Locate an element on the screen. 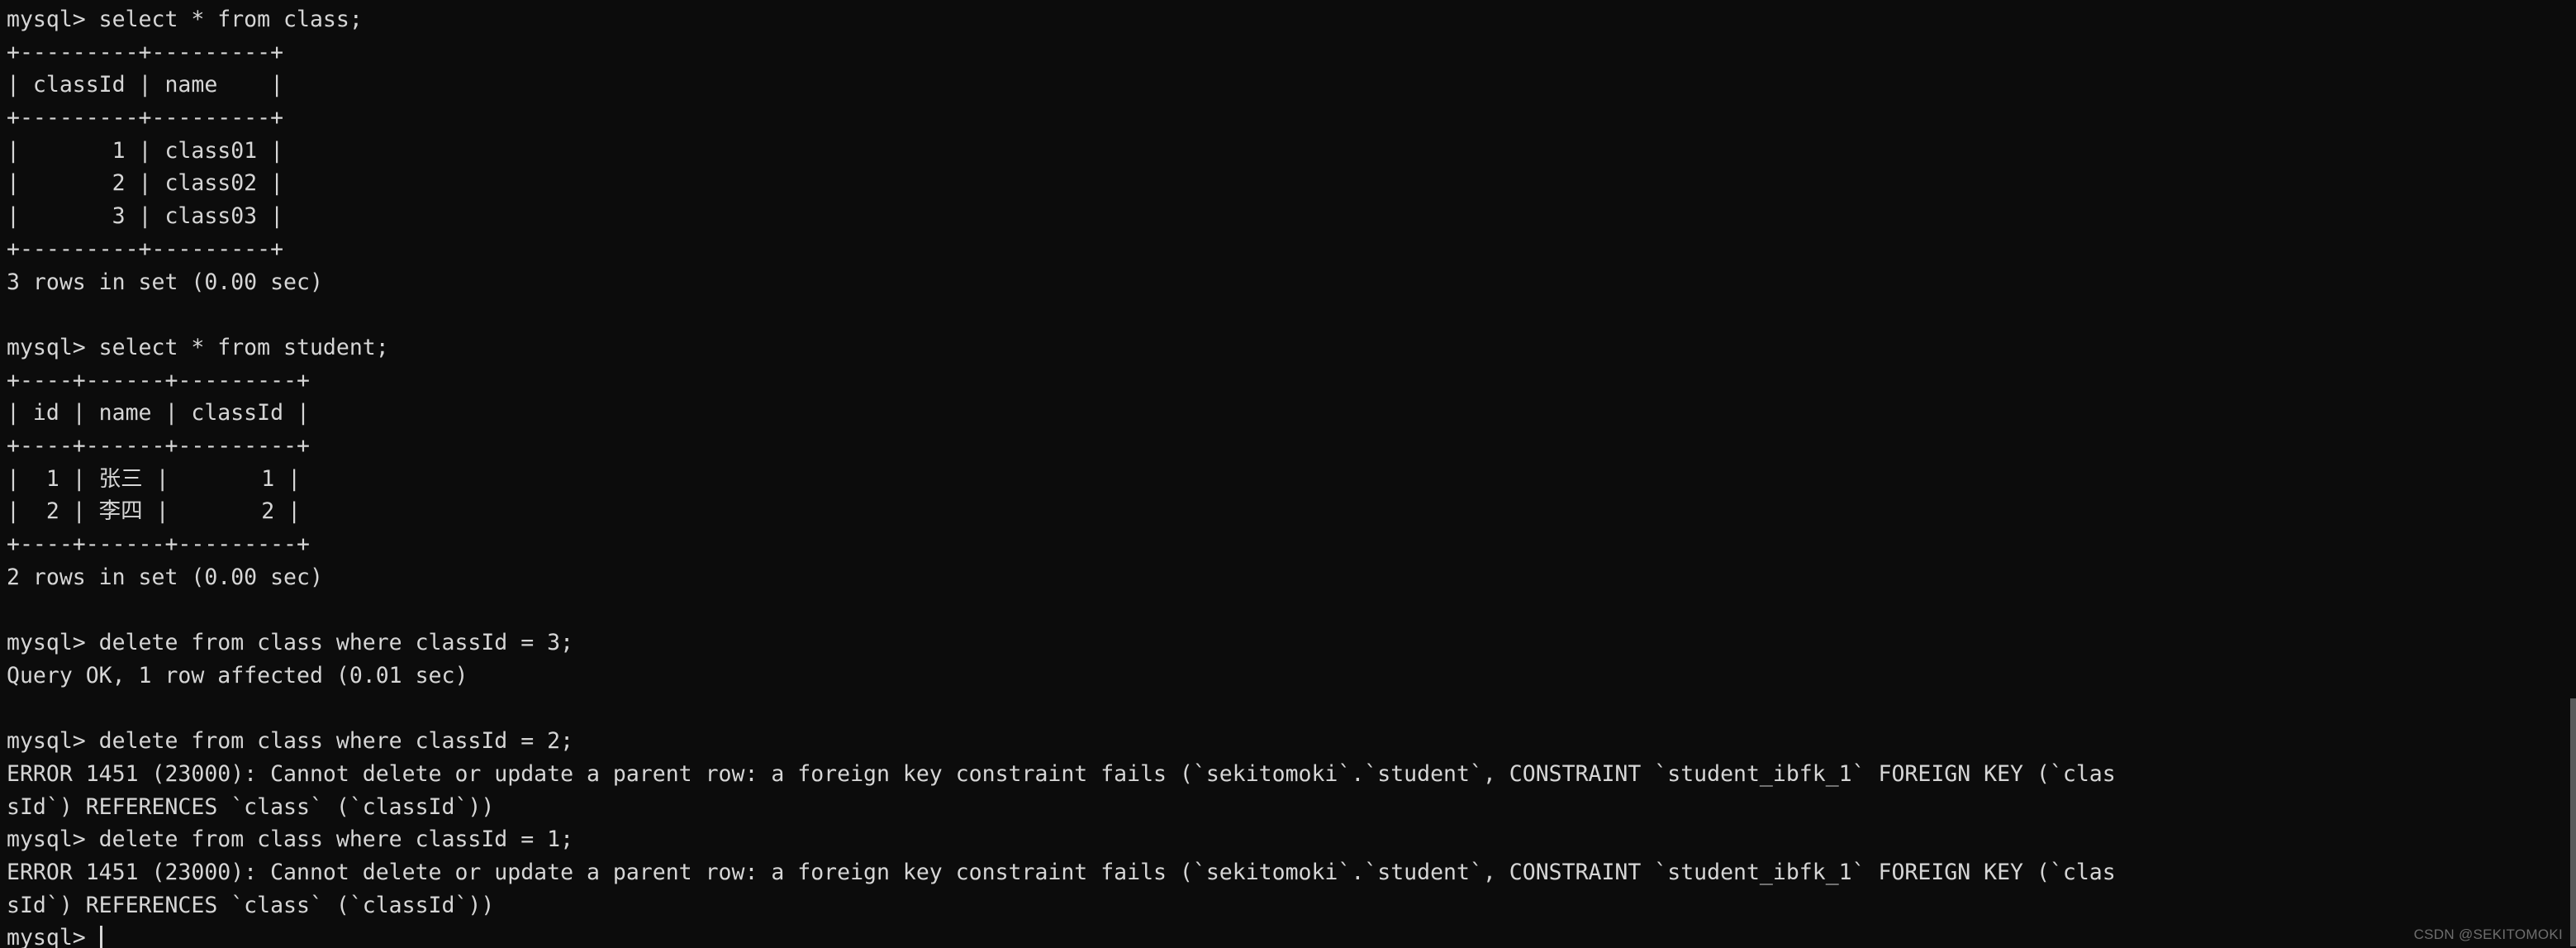  terminal-line: Query OK, 1 row affected (0.01 sec) is located at coordinates (237, 675).